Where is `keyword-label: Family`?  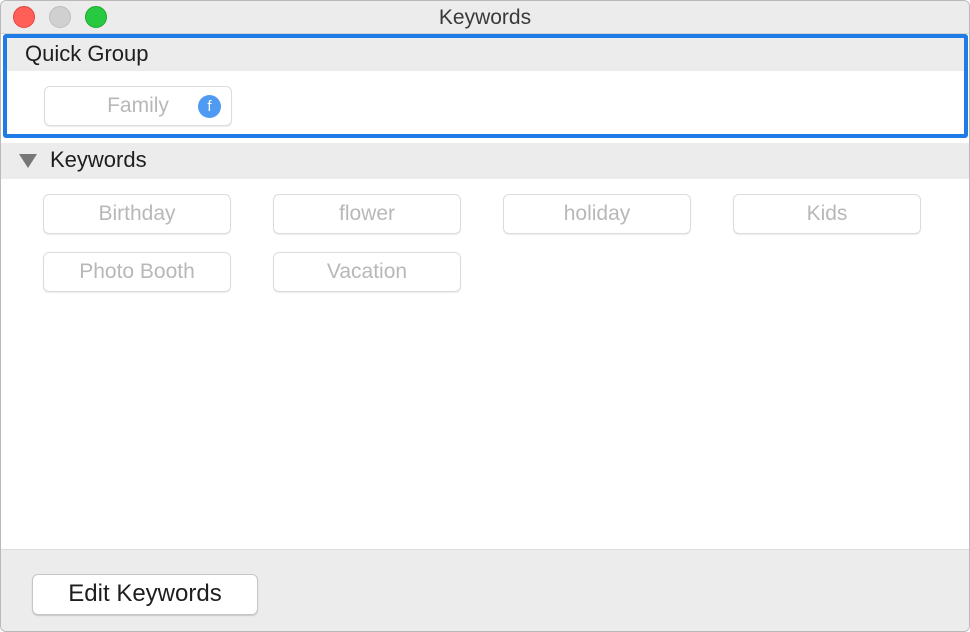 keyword-label: Family is located at coordinates (138, 105).